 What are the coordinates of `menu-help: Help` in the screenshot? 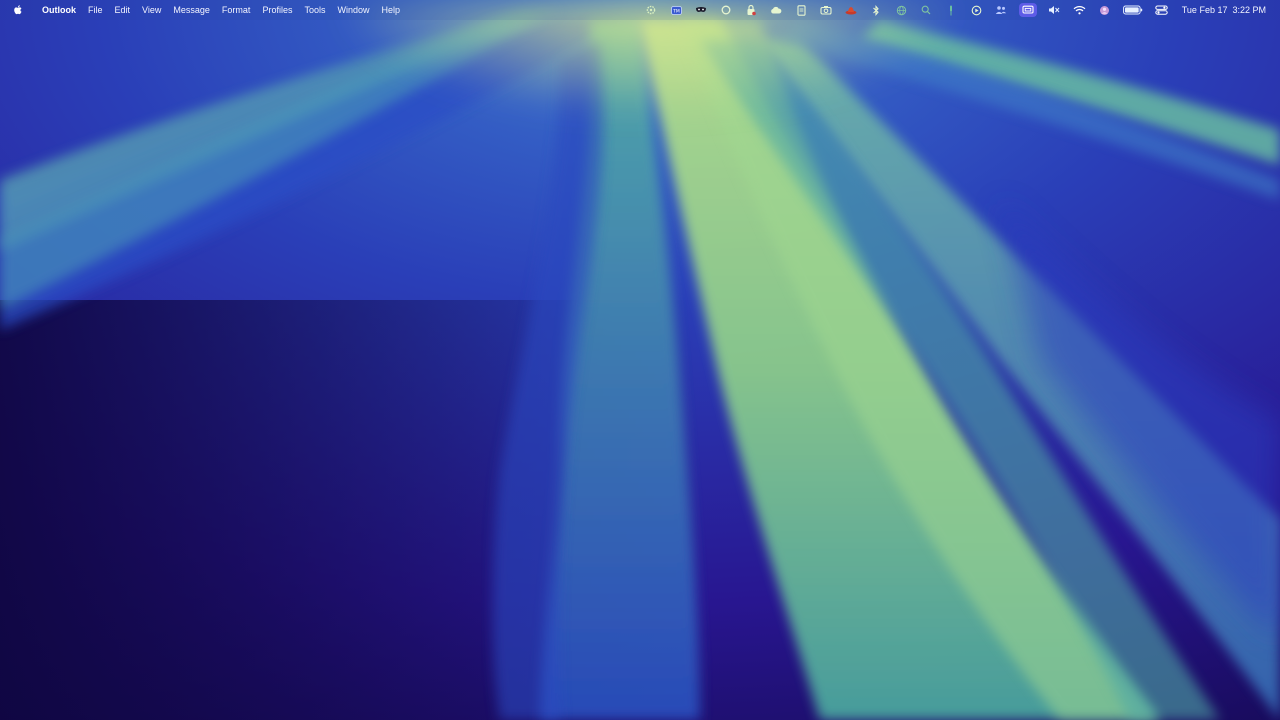 It's located at (390, 10).